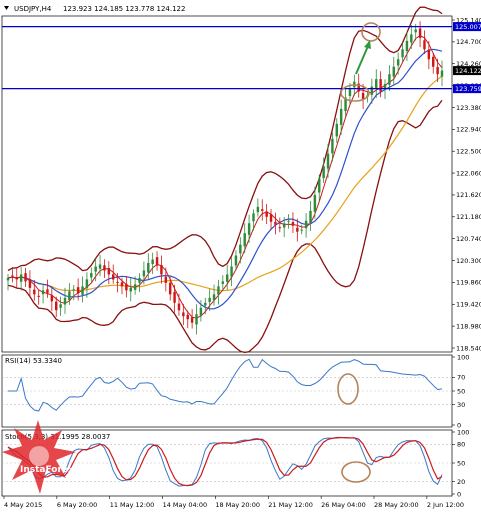 The height and width of the screenshot is (514, 481). I want to click on symbol-label: USDJPY,H4, so click(33, 9).